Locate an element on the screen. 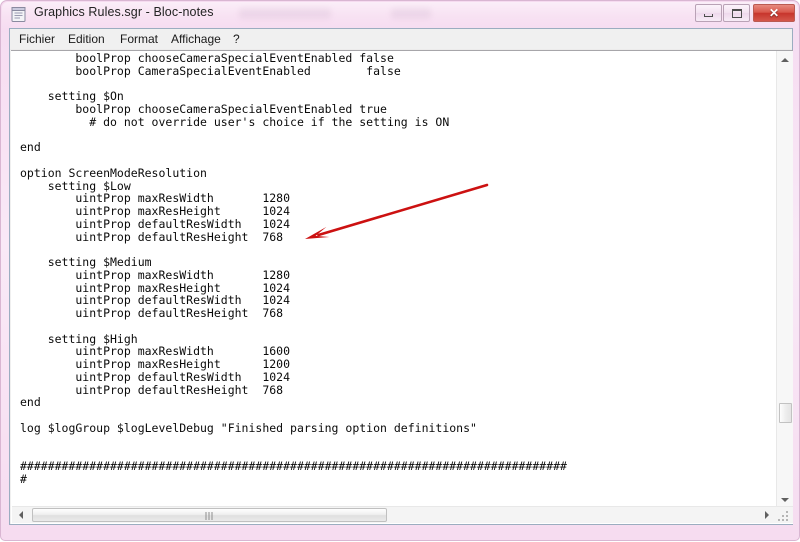  minimize-icon is located at coordinates (708, 15).